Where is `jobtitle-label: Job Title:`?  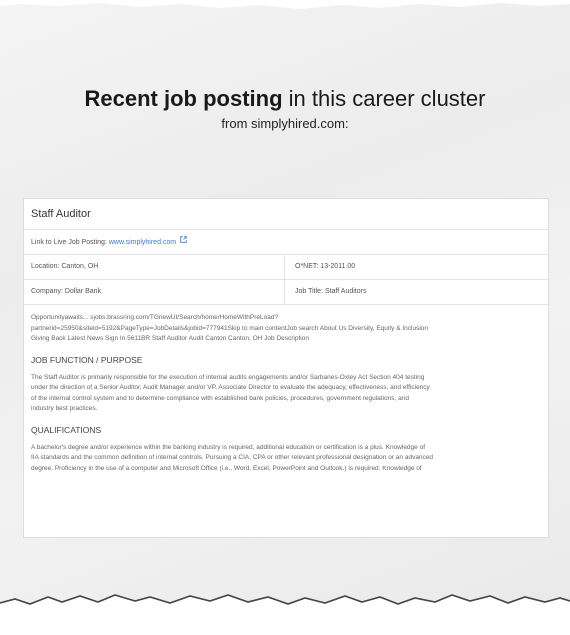 jobtitle-label: Job Title: is located at coordinates (309, 291).